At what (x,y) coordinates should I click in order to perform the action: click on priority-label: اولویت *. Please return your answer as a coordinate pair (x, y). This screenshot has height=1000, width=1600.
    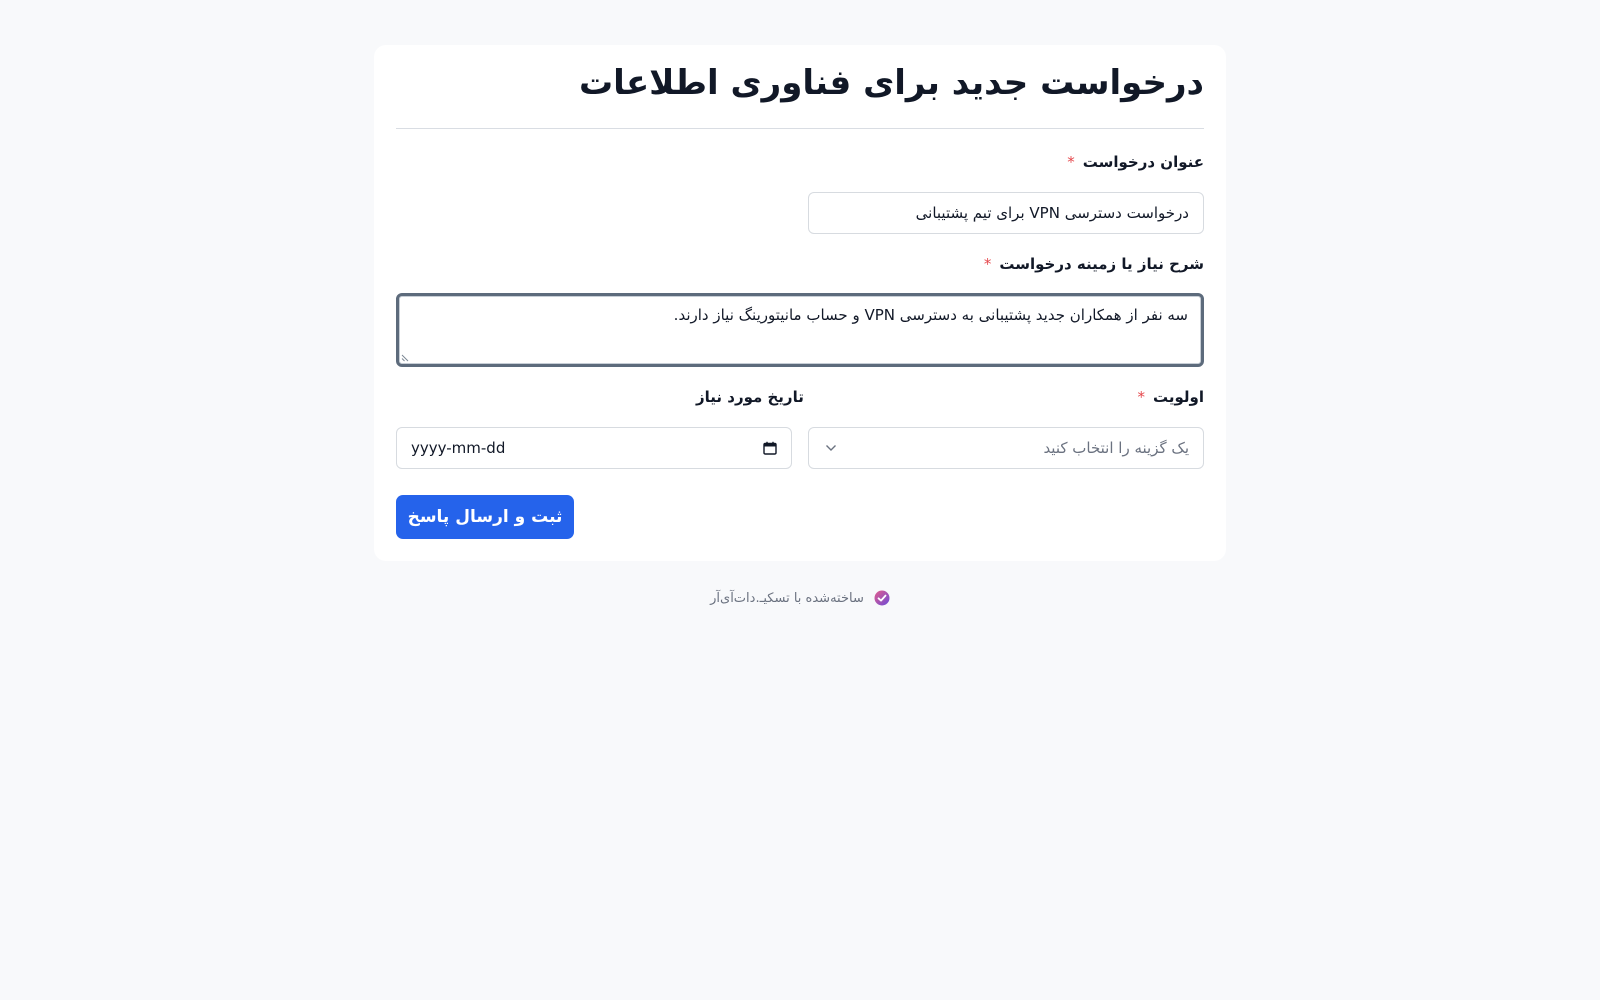
    Looking at the image, I should click on (1170, 397).